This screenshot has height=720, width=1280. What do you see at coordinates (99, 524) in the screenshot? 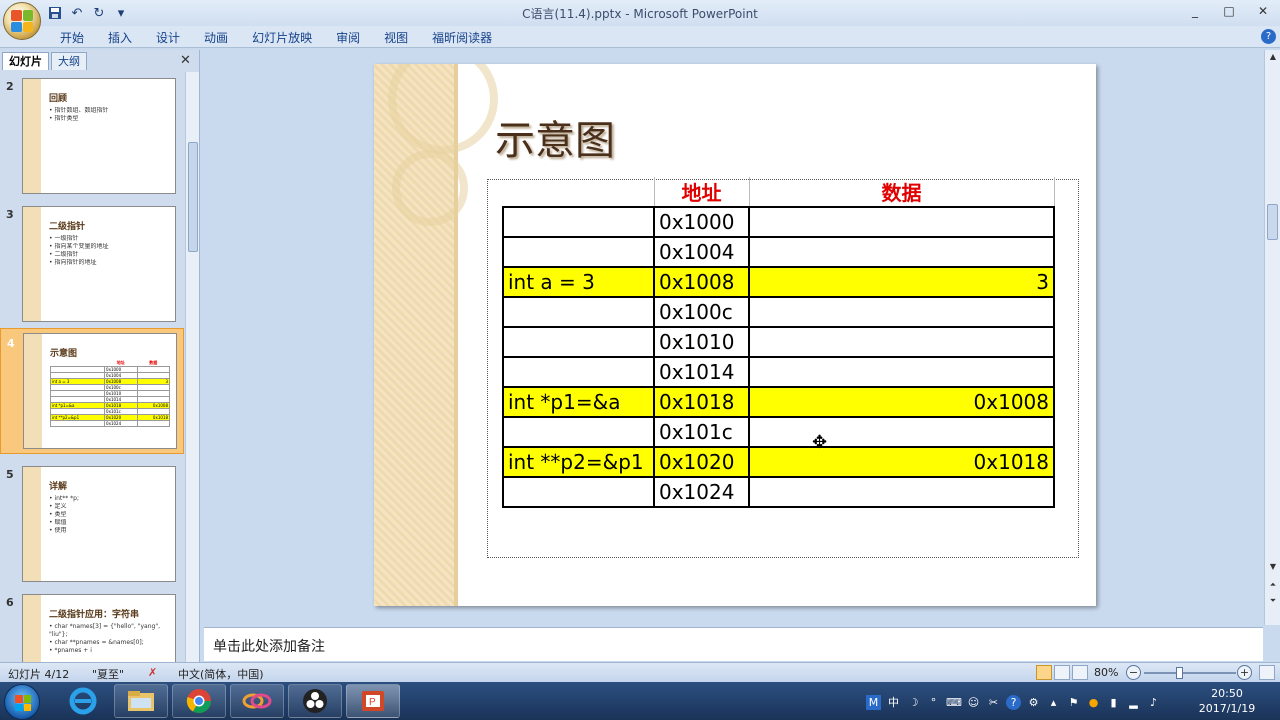
I see `thumbnail-preview: 详解 • int** *p; • 定义 • 类型 • 赋值 • 使用` at bounding box center [99, 524].